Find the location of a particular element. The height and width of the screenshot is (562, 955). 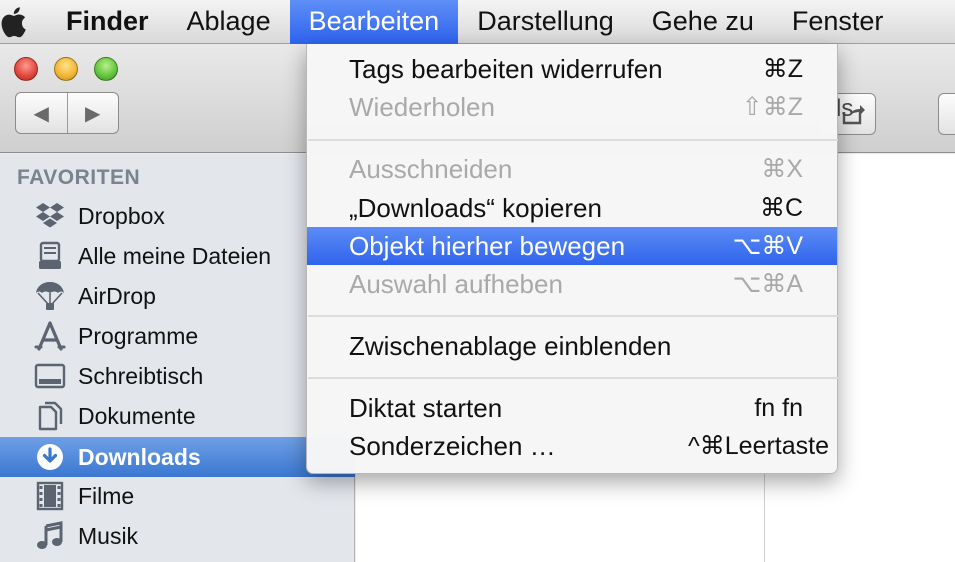

sidebar-item-label: Musik is located at coordinates (108, 535).